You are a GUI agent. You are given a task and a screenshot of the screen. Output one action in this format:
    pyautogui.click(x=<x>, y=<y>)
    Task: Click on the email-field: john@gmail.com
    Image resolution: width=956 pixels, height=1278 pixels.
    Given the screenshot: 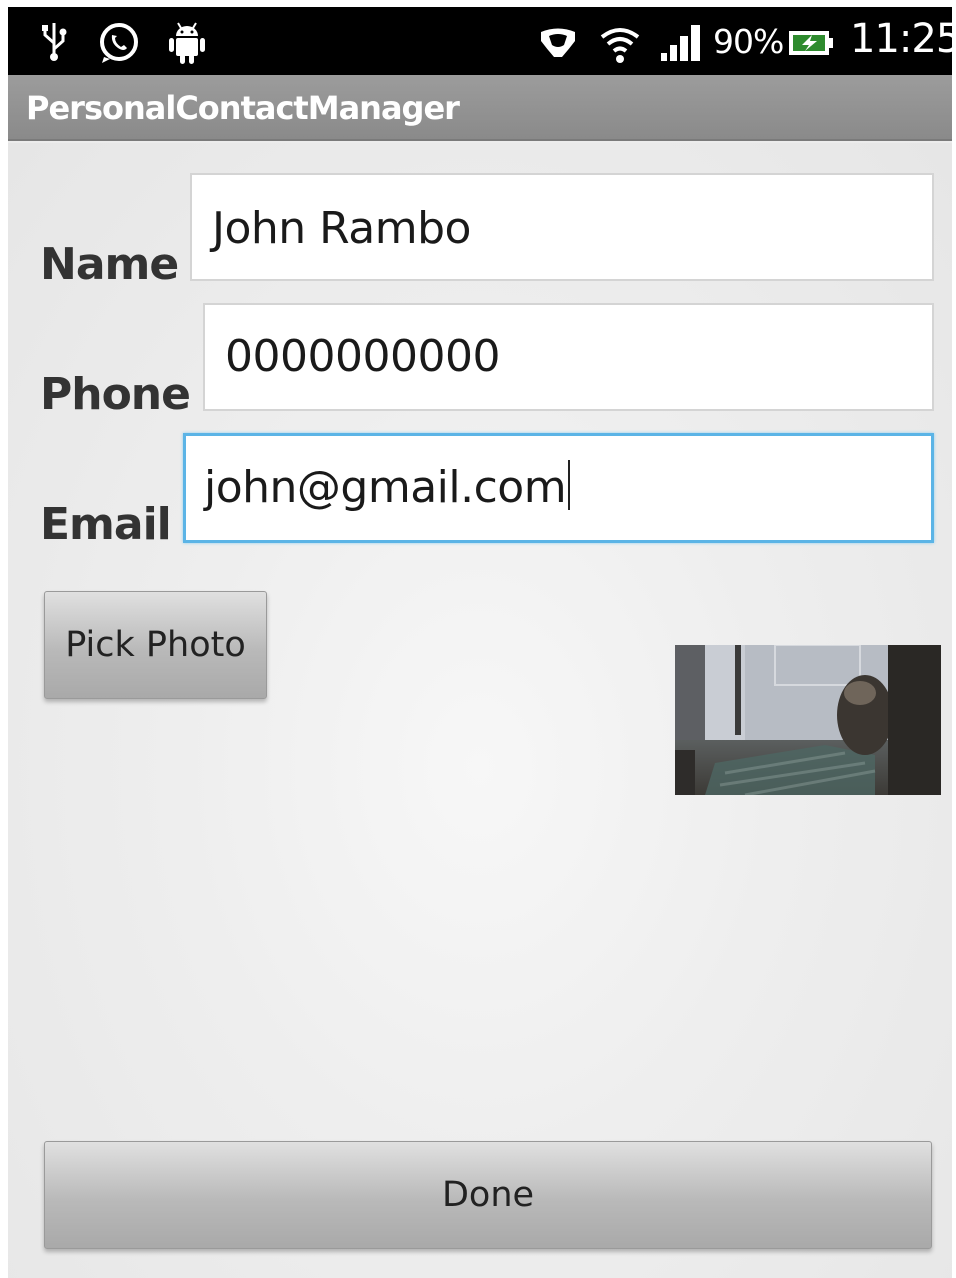 What is the action you would take?
    pyautogui.click(x=558, y=488)
    